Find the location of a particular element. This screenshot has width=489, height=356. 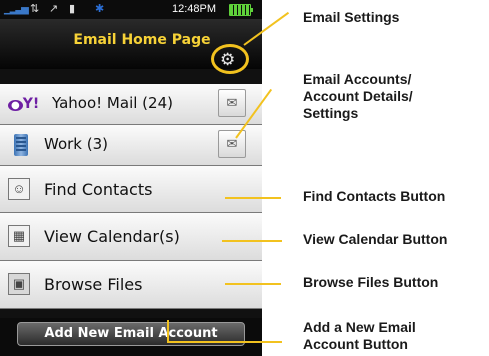

browse-files-label: Browse Files is located at coordinates (93, 284).